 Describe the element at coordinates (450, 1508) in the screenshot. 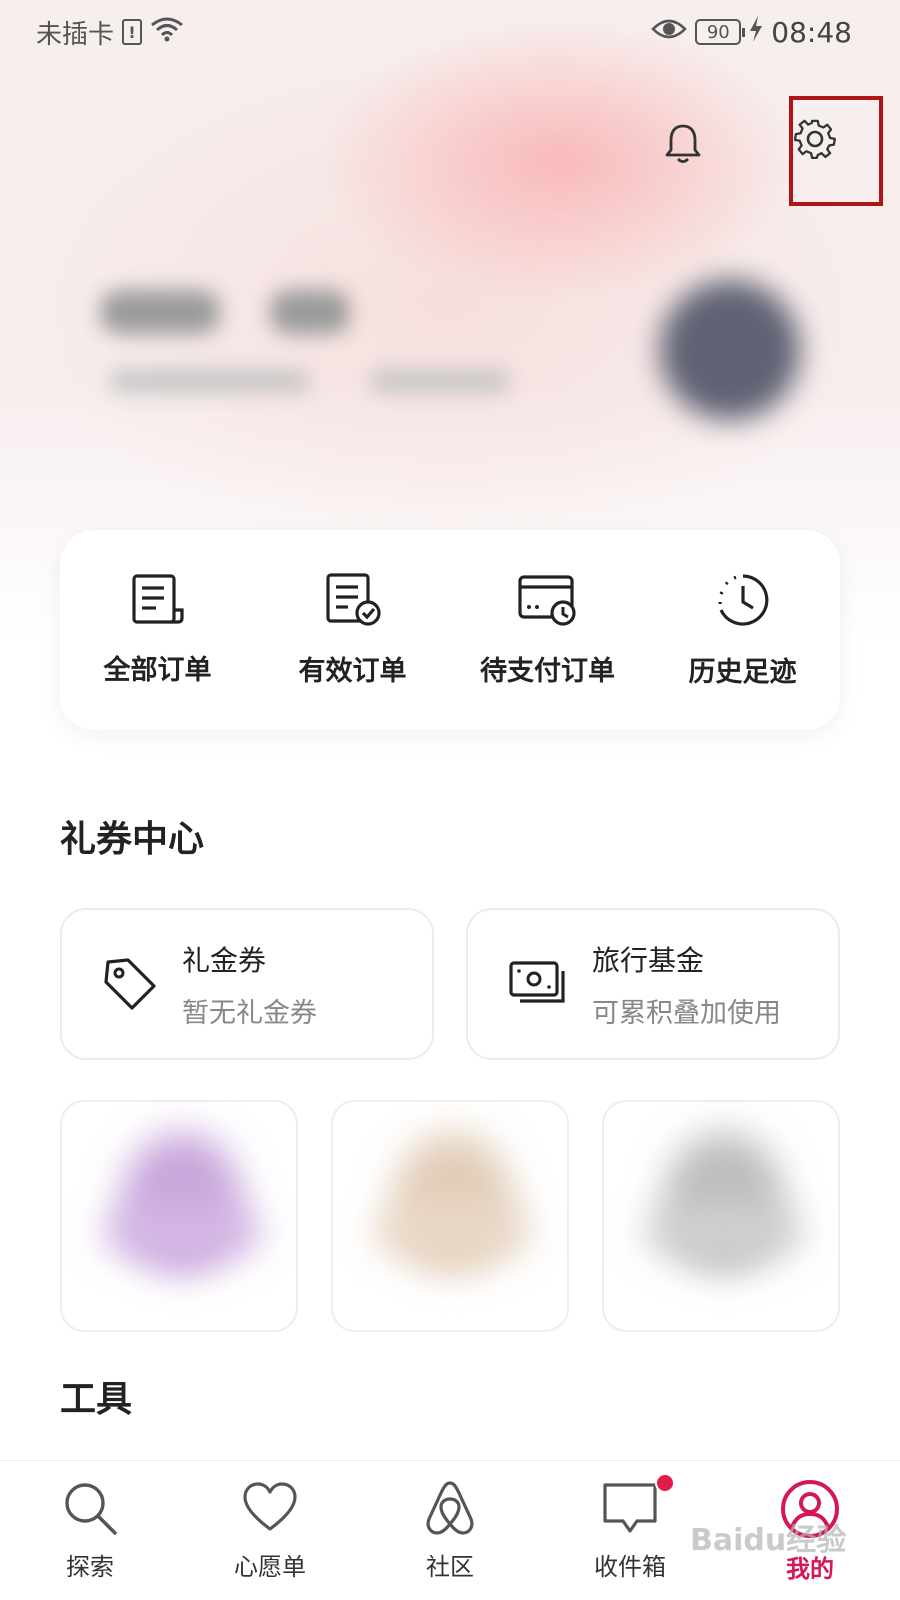

I see `airbnb-logo-icon` at that location.